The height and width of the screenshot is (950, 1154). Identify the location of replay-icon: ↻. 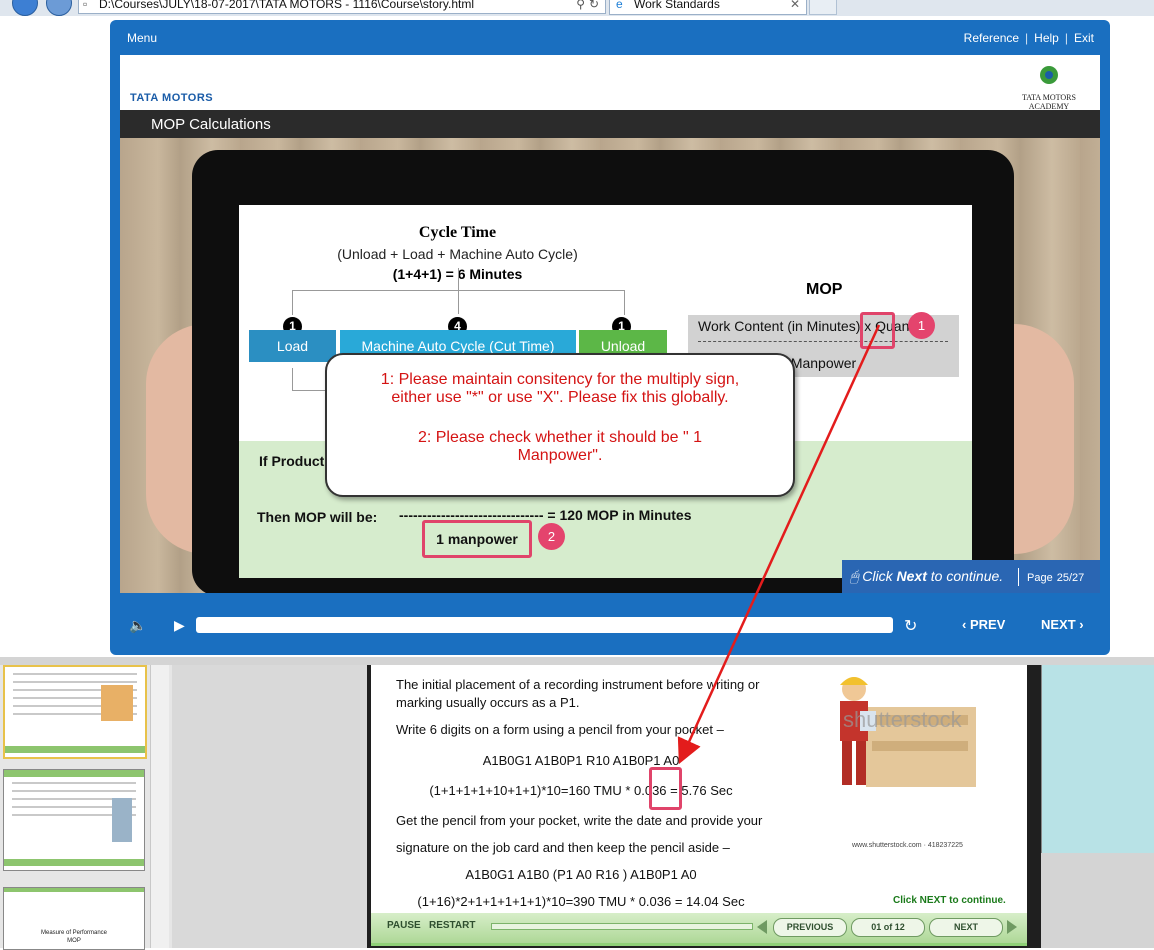
(910, 626).